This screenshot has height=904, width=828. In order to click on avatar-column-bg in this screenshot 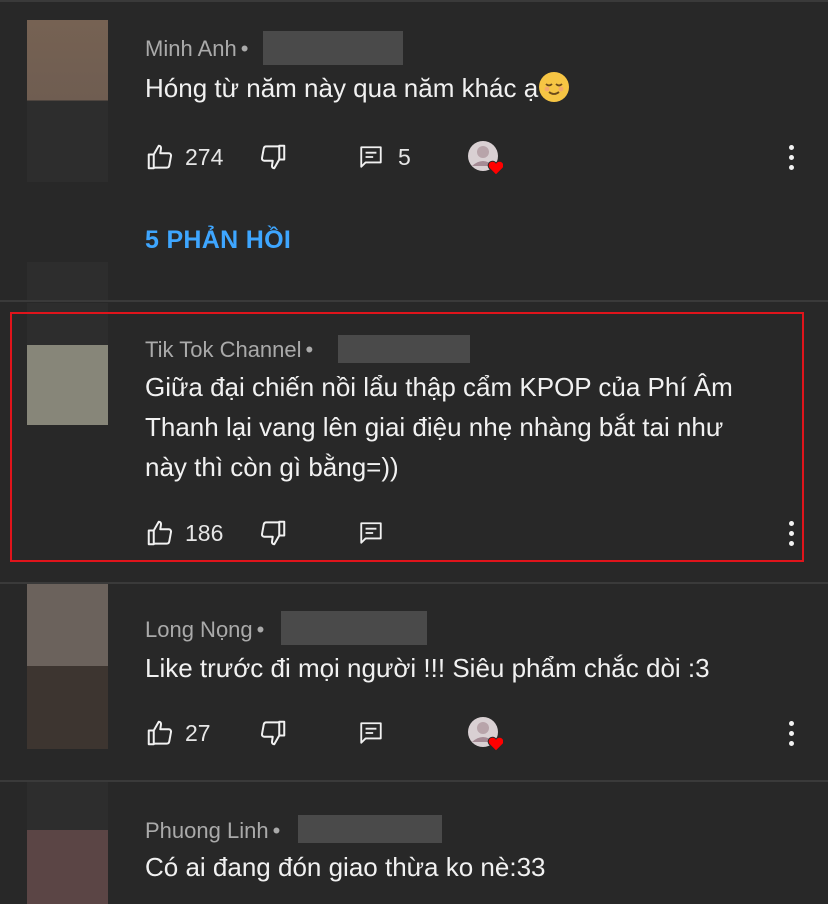, I will do `click(67, 281)`.